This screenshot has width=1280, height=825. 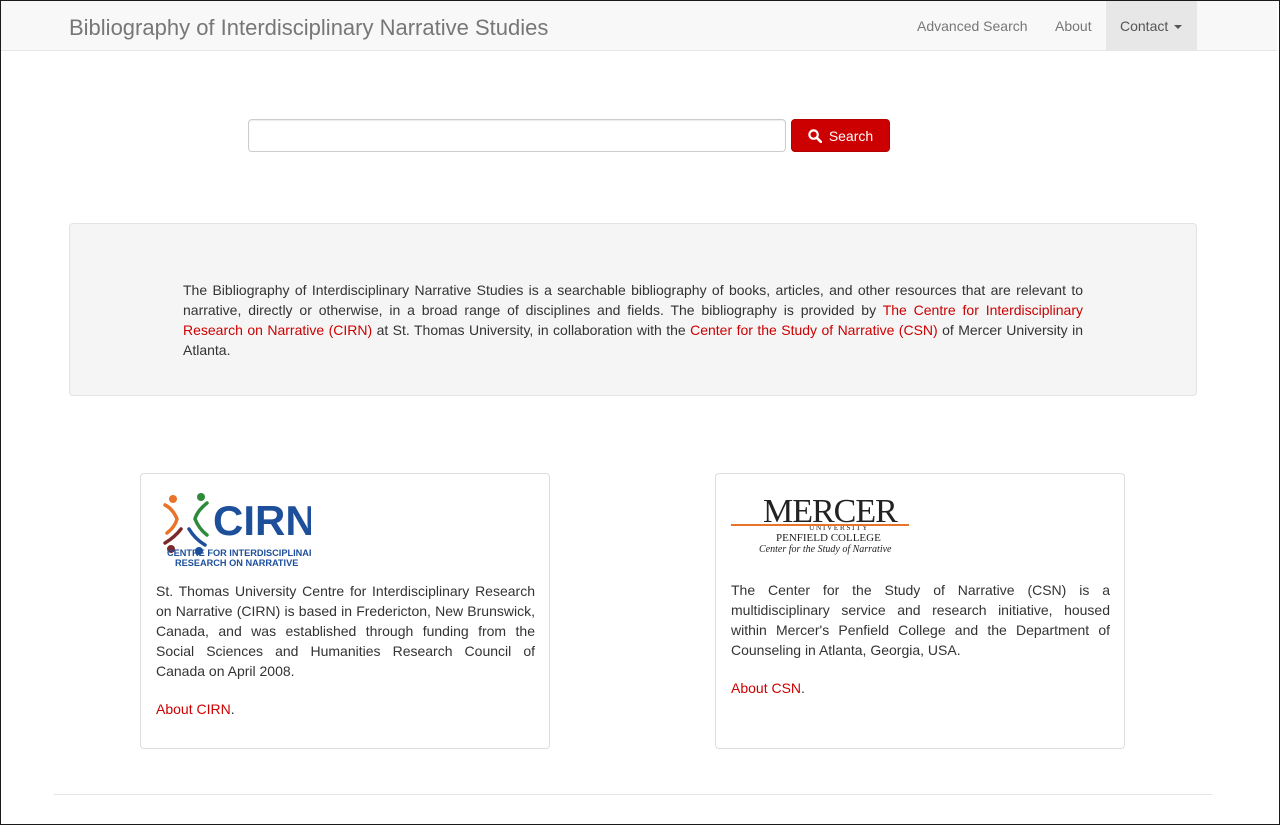 I want to click on about-cirn-link: About CIRN, so click(x=193, y=709).